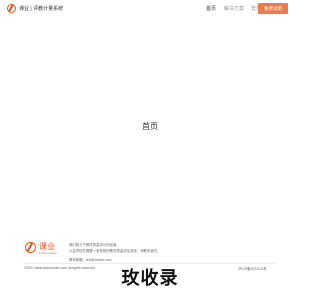 The height and width of the screenshot is (300, 320). Describe the element at coordinates (150, 278) in the screenshot. I see `watermark-text: 玫收录` at that location.